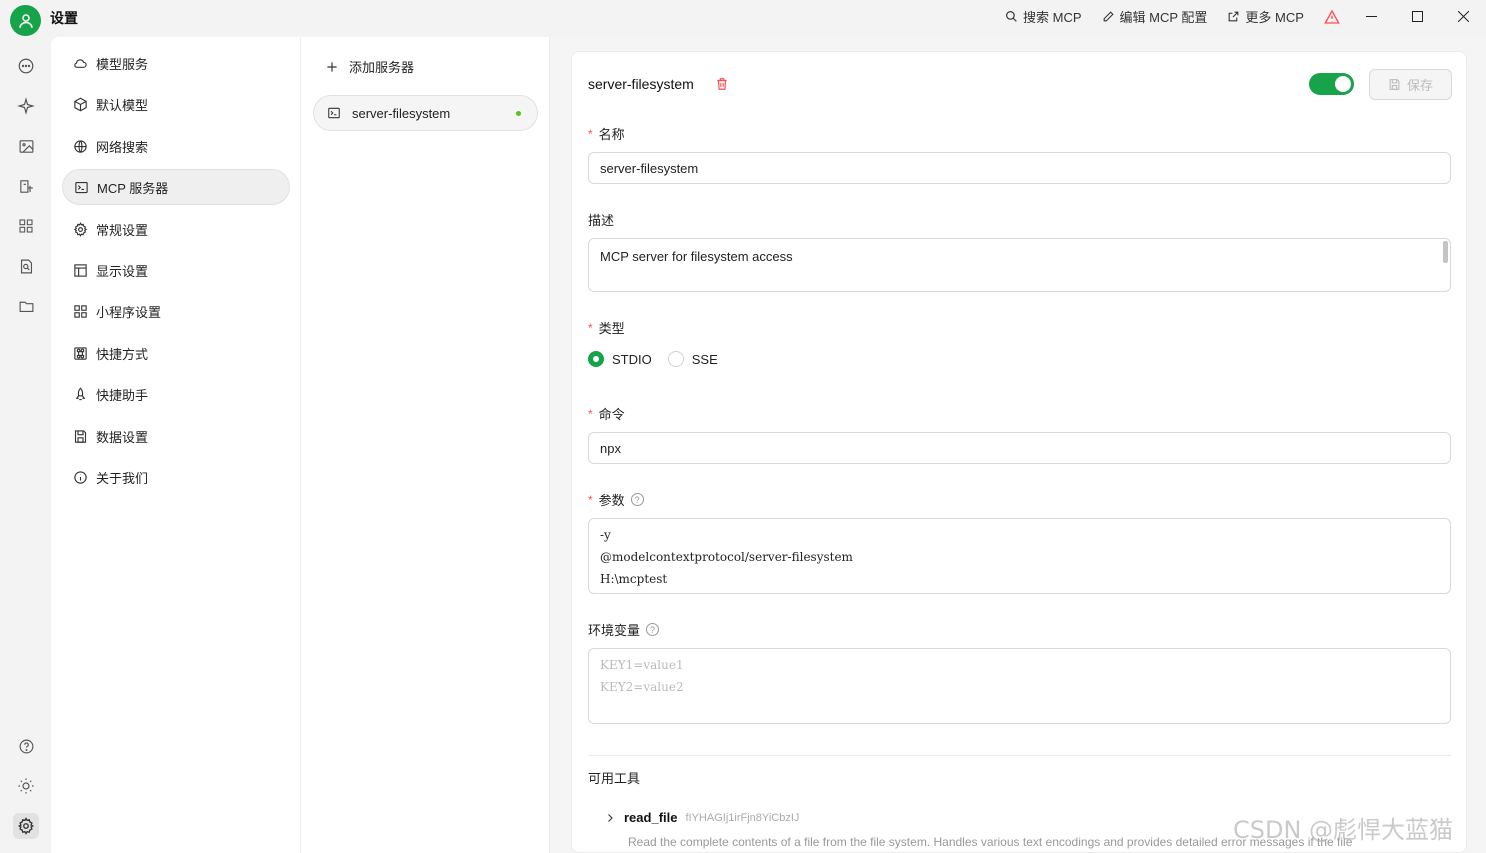 The height and width of the screenshot is (853, 1486). What do you see at coordinates (1163, 17) in the screenshot?
I see `edit-mcp-config-label: 编辑 MCP 配置` at bounding box center [1163, 17].